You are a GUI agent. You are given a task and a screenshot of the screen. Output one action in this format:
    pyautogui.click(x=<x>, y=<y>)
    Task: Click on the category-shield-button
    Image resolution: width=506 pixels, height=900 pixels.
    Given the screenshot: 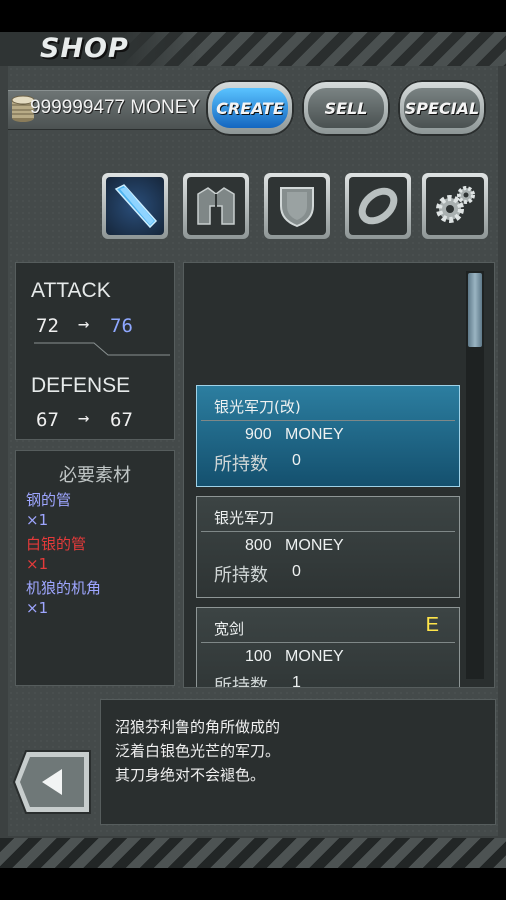 What is the action you would take?
    pyautogui.click(x=297, y=206)
    